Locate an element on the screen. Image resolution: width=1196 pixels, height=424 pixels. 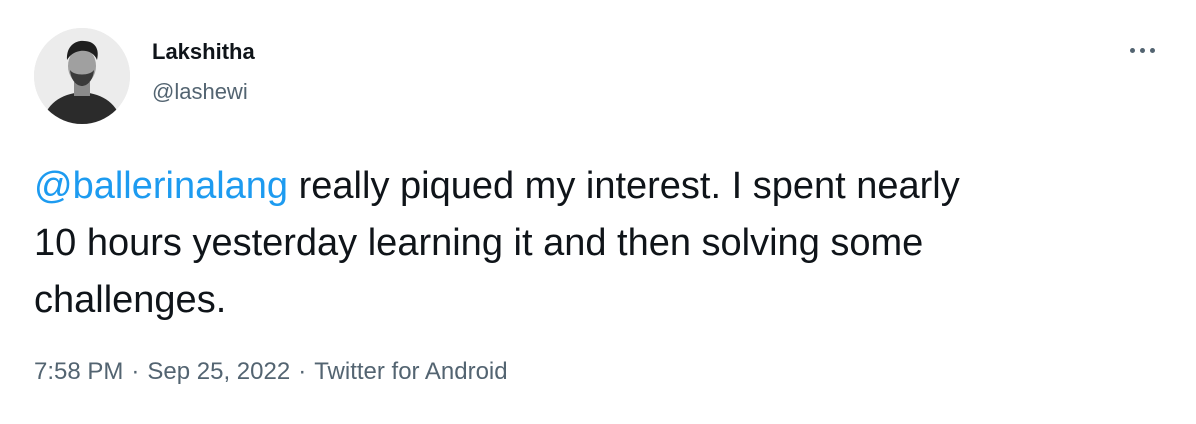
more-options-button is located at coordinates (1142, 50).